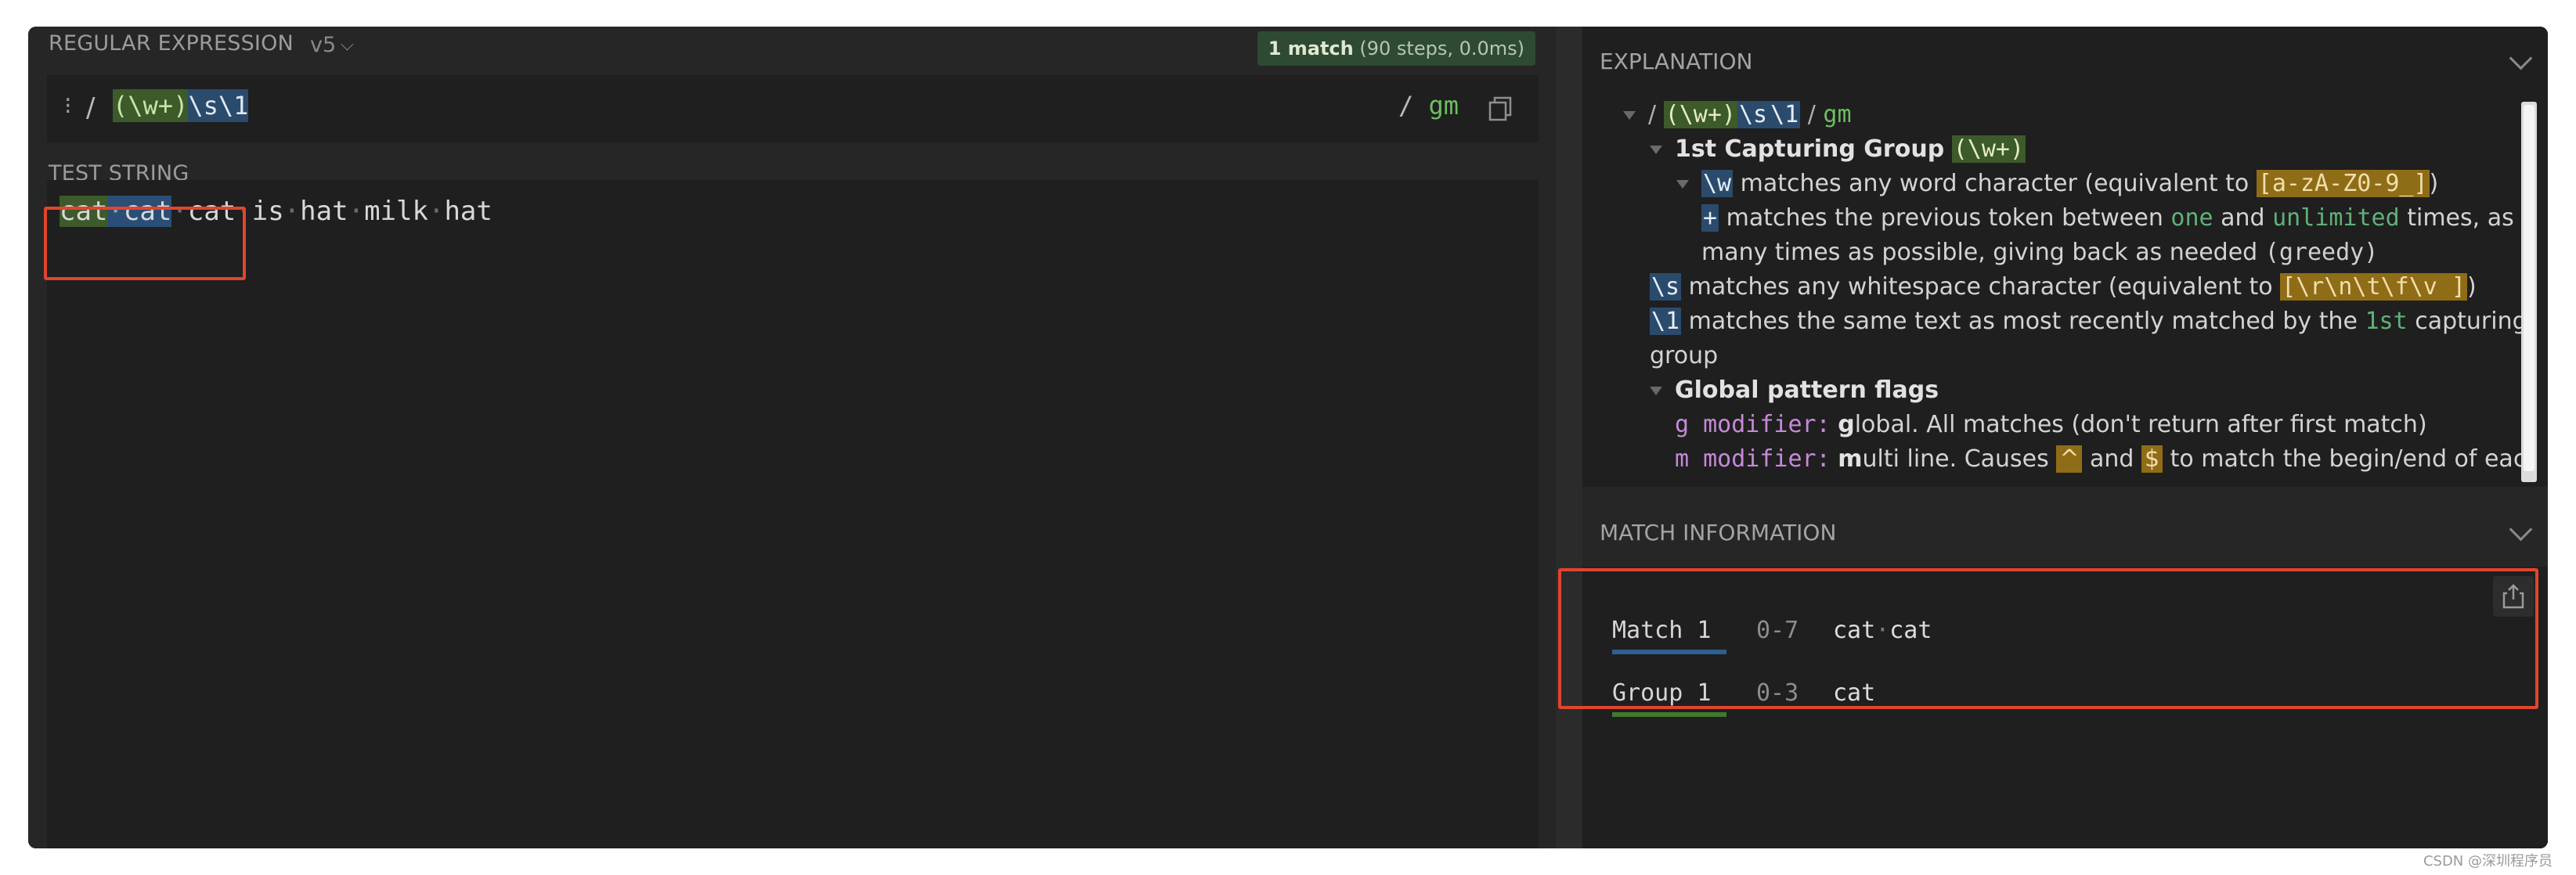 The width and height of the screenshot is (2576, 875). What do you see at coordinates (1311, 48) in the screenshot?
I see `match-count: 1 match` at bounding box center [1311, 48].